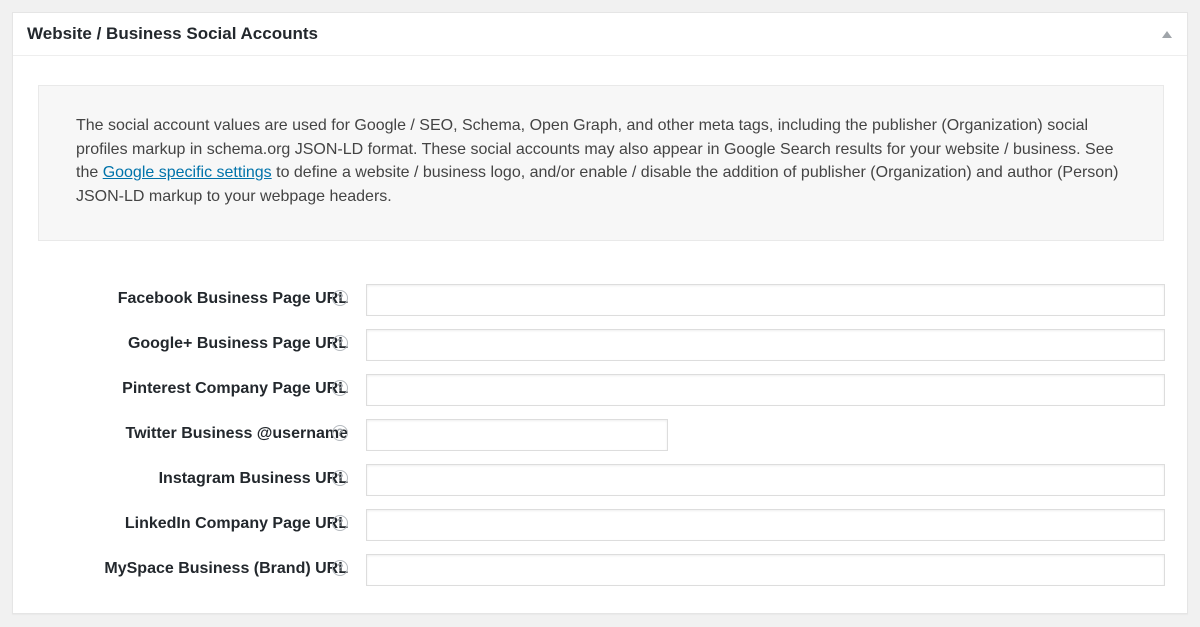  What do you see at coordinates (172, 33) in the screenshot?
I see `metabox-title: Website / Business Social Accounts` at bounding box center [172, 33].